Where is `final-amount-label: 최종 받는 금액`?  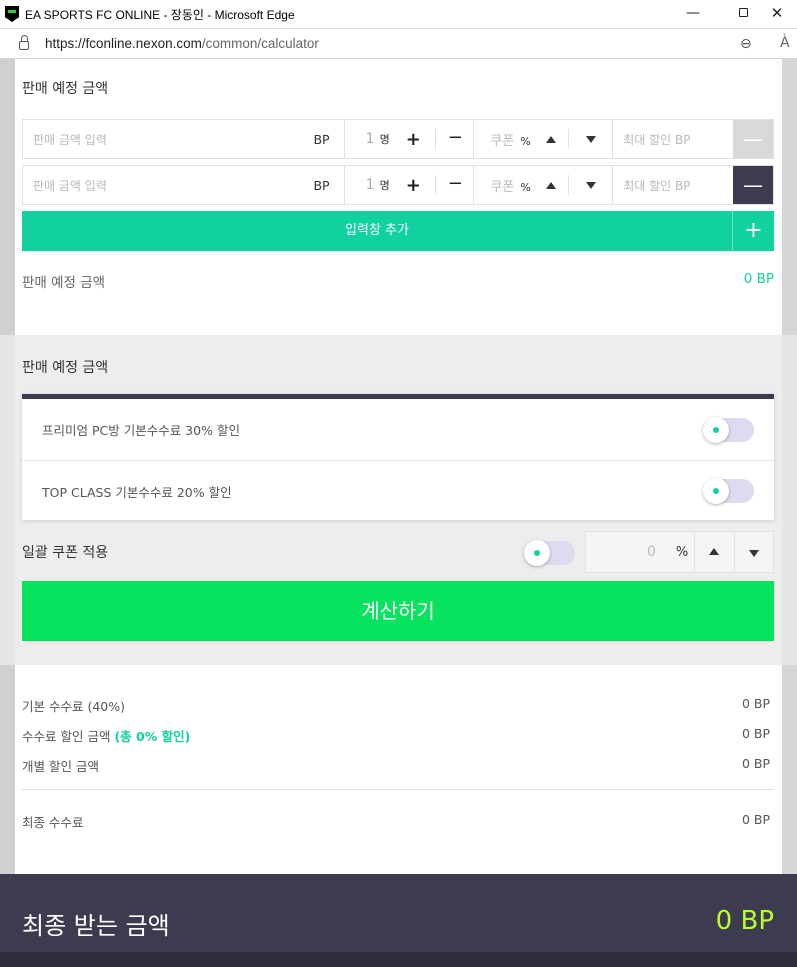
final-amount-label: 최종 받는 금액 is located at coordinates (96, 926).